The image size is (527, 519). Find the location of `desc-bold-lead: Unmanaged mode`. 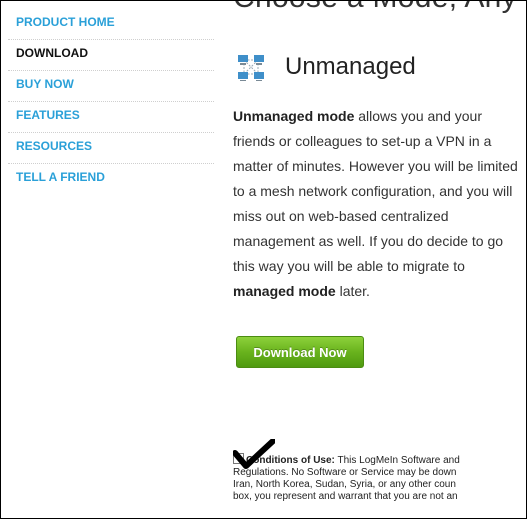

desc-bold-lead: Unmanaged mode is located at coordinates (294, 116).